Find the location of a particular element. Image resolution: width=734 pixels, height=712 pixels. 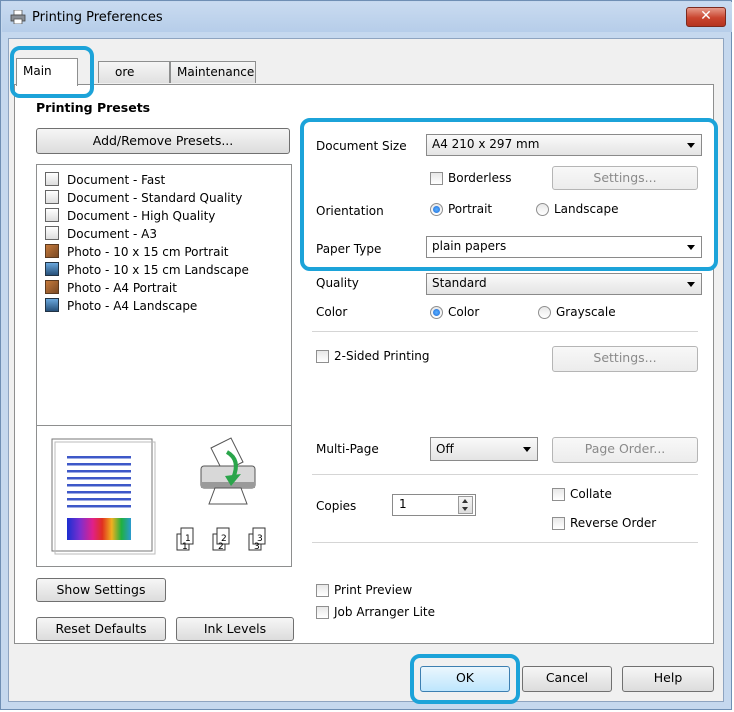

grayscale-label: Grayscale is located at coordinates (586, 312).